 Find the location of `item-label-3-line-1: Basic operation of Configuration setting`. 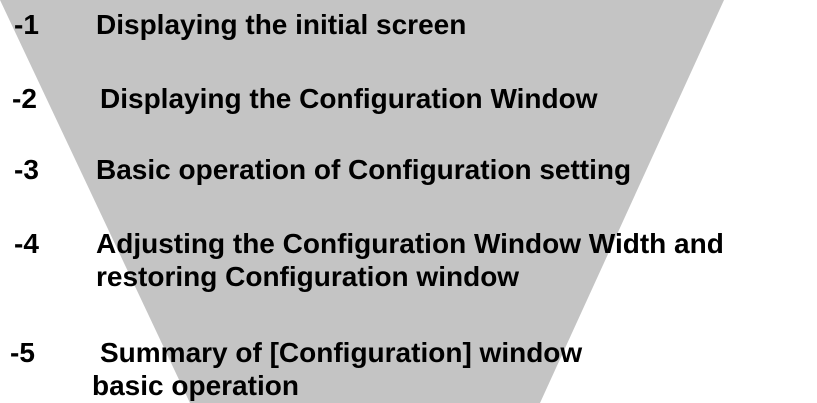

item-label-3-line-1: Basic operation of Configuration setting is located at coordinates (364, 169).